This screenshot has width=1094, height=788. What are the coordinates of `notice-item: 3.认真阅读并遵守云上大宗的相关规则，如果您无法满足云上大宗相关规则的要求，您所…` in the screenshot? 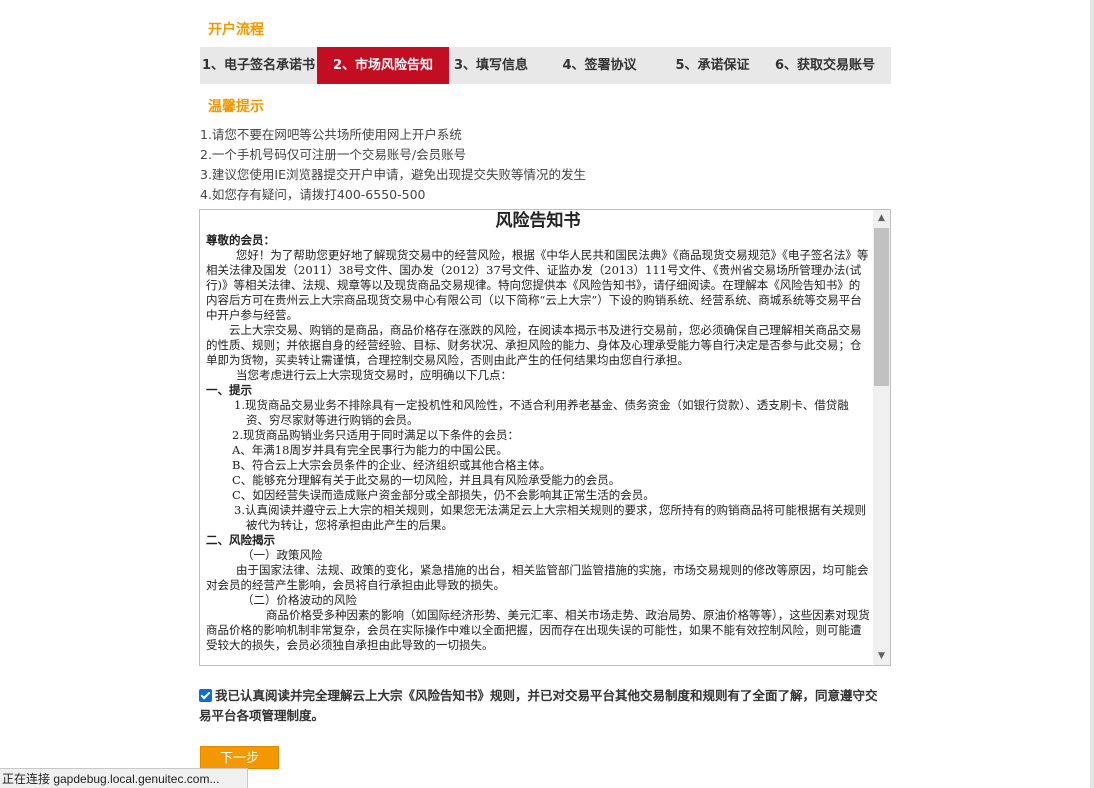 It's located at (550, 517).